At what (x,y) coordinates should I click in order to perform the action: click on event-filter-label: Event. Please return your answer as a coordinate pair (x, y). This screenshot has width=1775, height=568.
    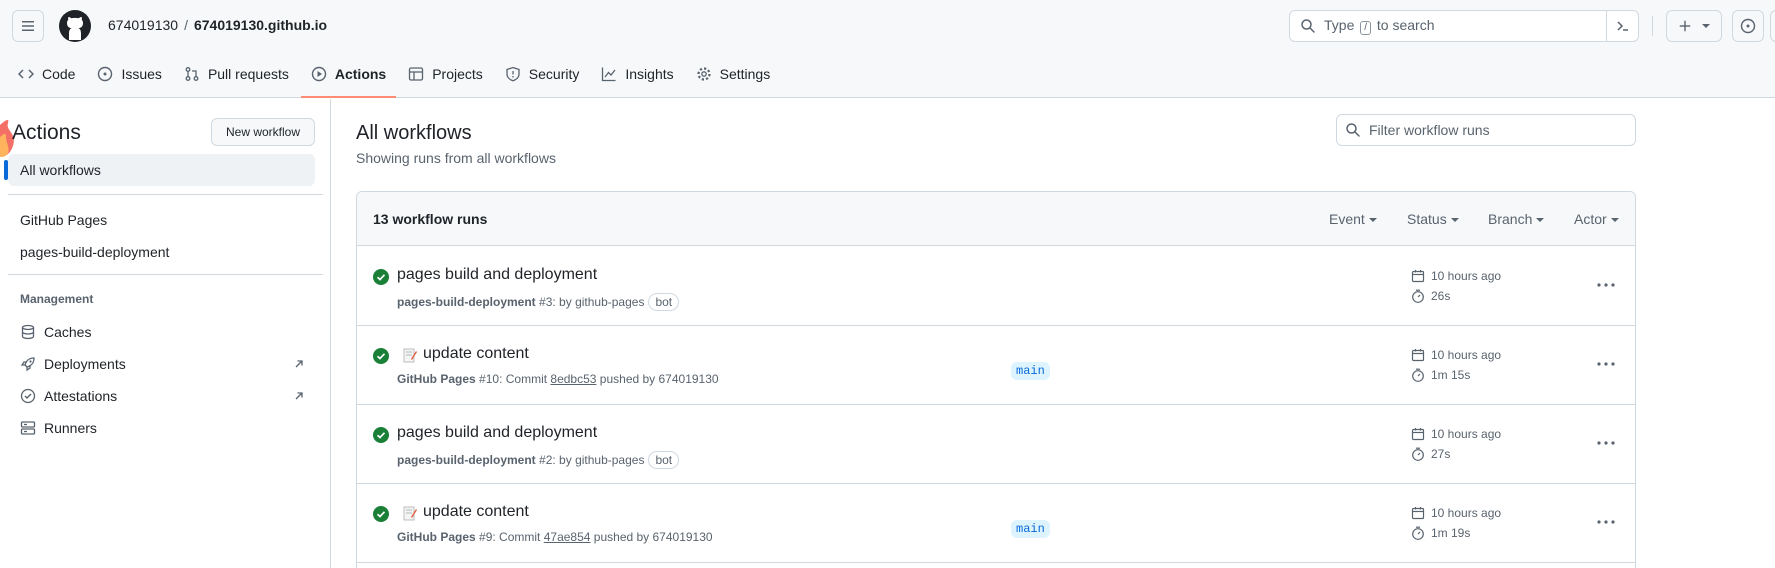
    Looking at the image, I should click on (1347, 219).